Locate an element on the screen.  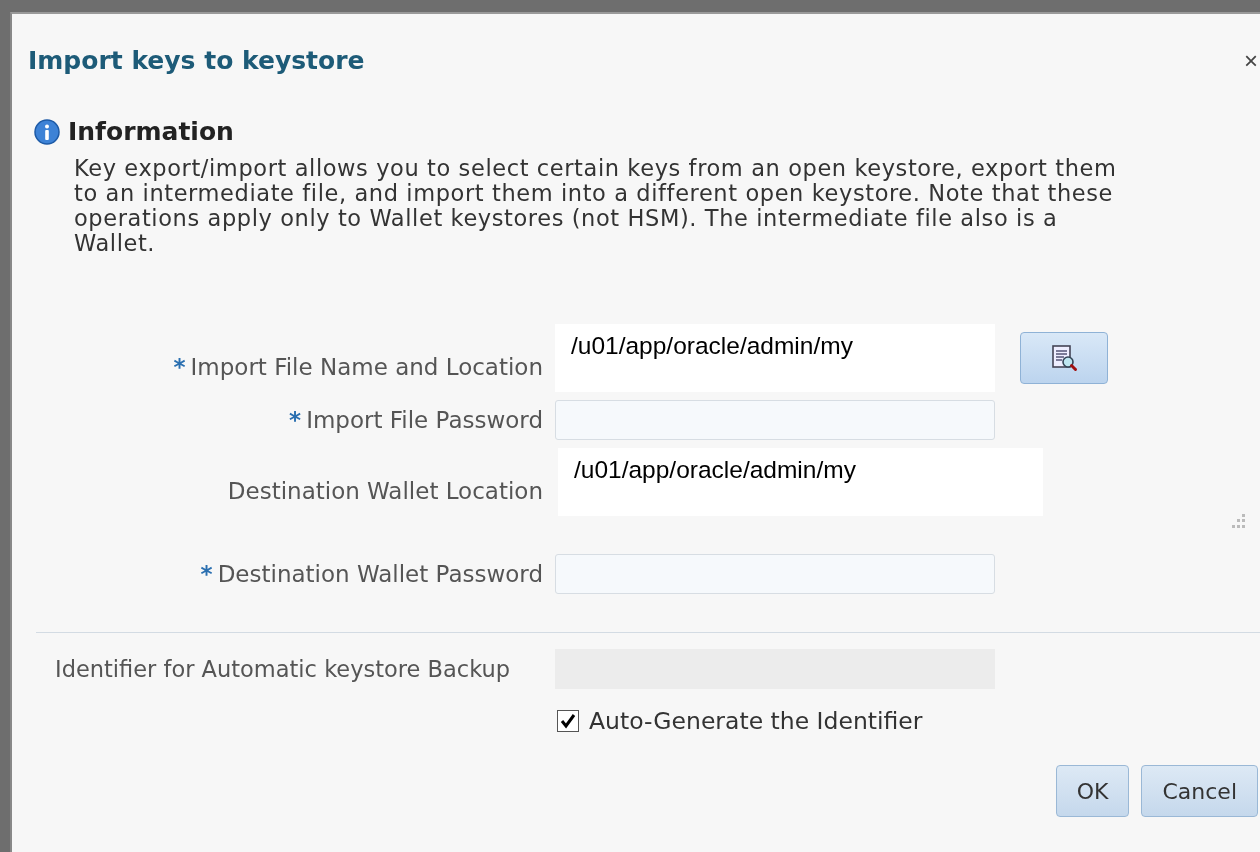
close-button: × is located at coordinates (1251, 60).